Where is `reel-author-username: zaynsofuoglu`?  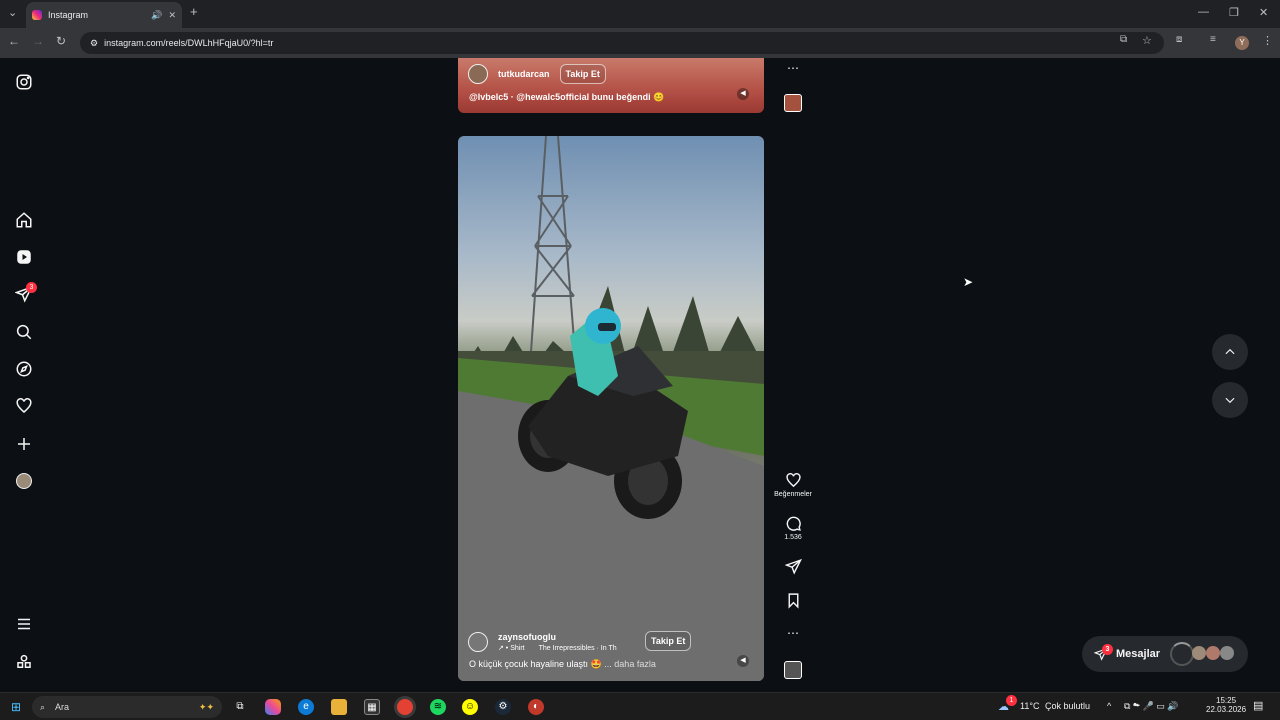 reel-author-username: zaynsofuoglu is located at coordinates (557, 637).